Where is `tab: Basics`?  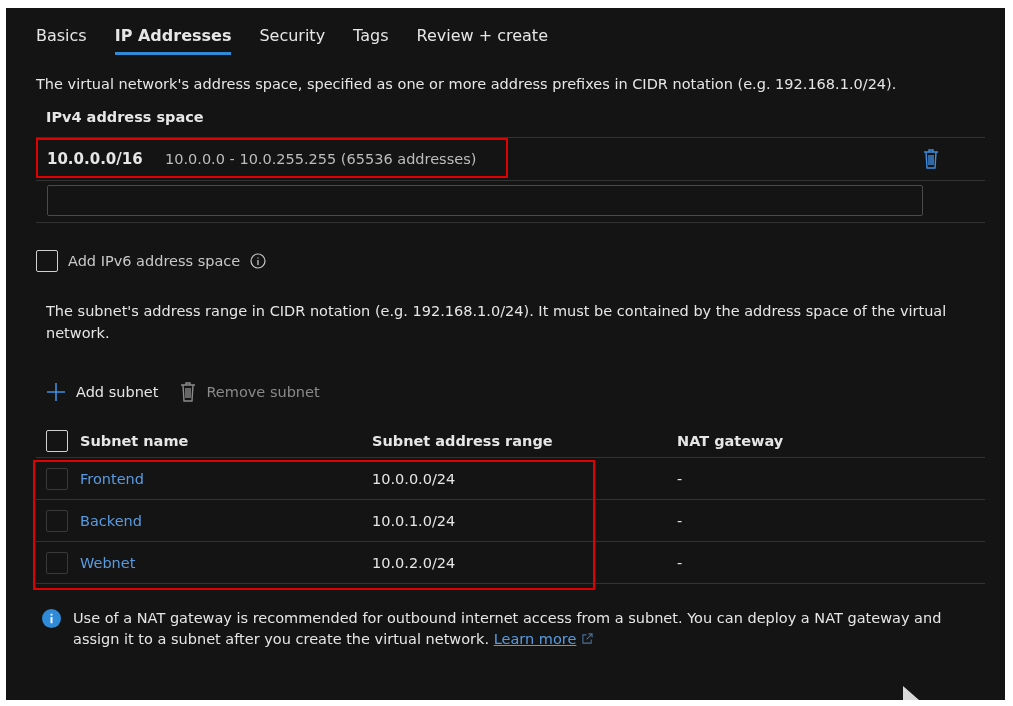
tab: Basics is located at coordinates (61, 40).